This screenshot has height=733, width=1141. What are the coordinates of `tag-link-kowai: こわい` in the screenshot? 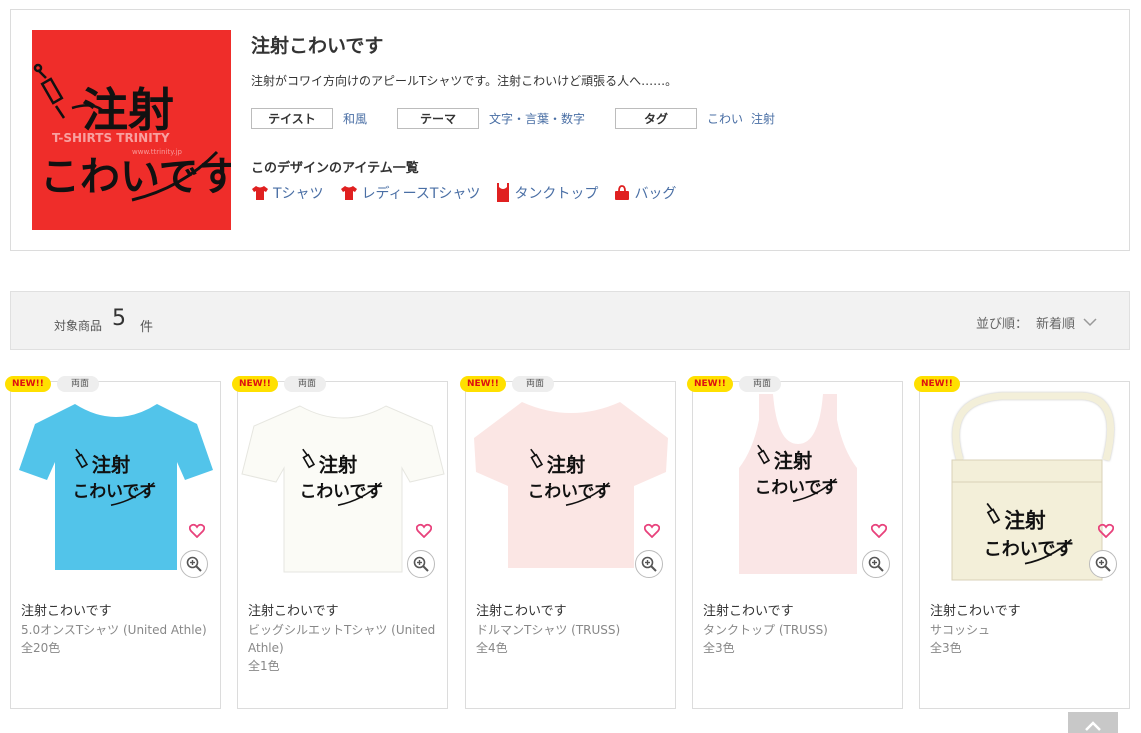 It's located at (725, 118).